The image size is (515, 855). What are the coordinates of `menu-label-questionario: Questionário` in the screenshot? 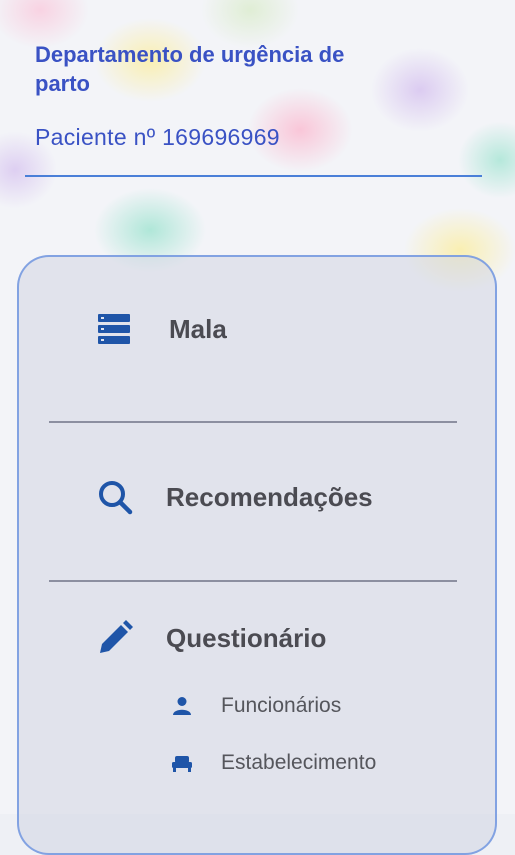 It's located at (246, 637).